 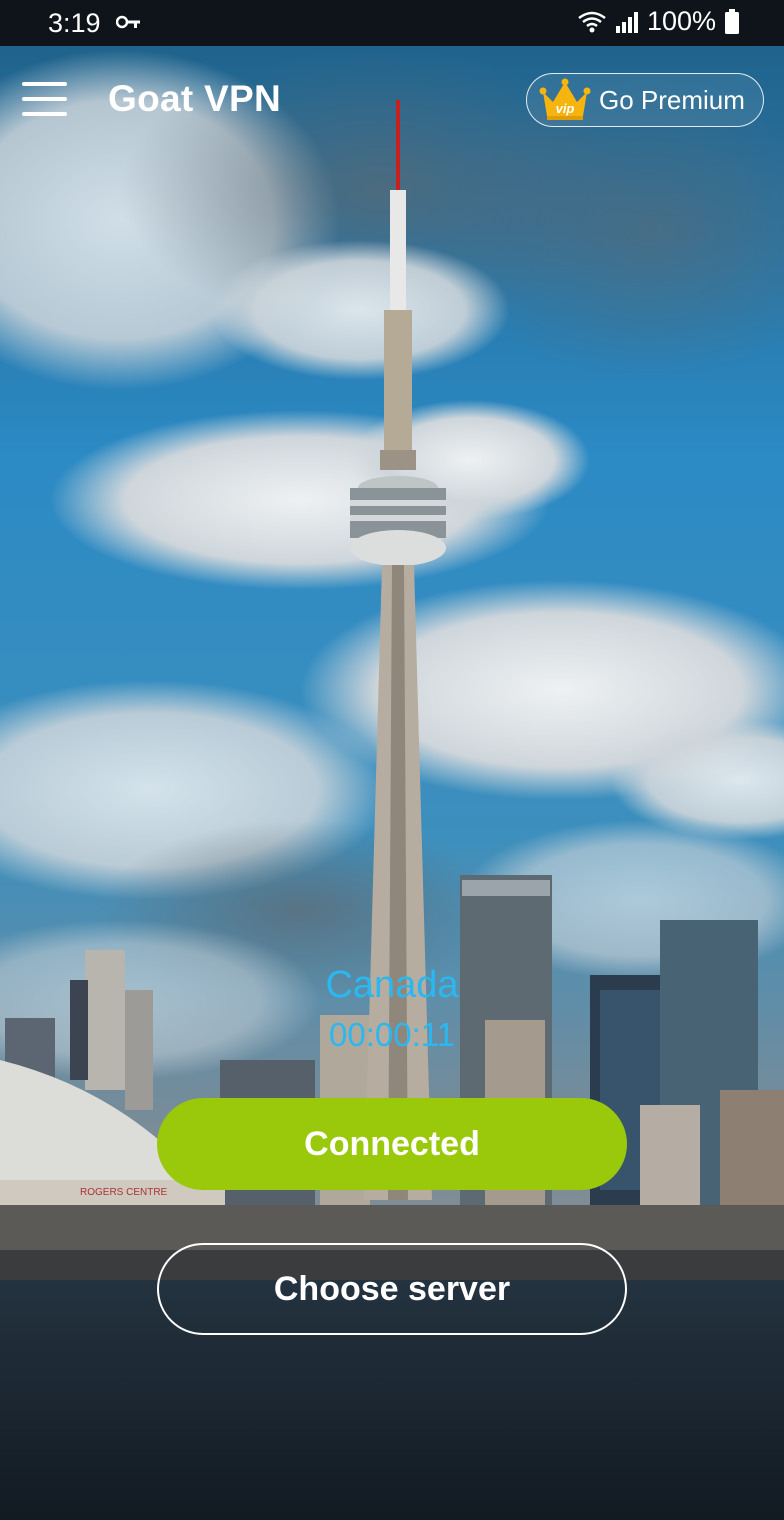 I want to click on choose-server-label: Choose server, so click(x=392, y=1288).